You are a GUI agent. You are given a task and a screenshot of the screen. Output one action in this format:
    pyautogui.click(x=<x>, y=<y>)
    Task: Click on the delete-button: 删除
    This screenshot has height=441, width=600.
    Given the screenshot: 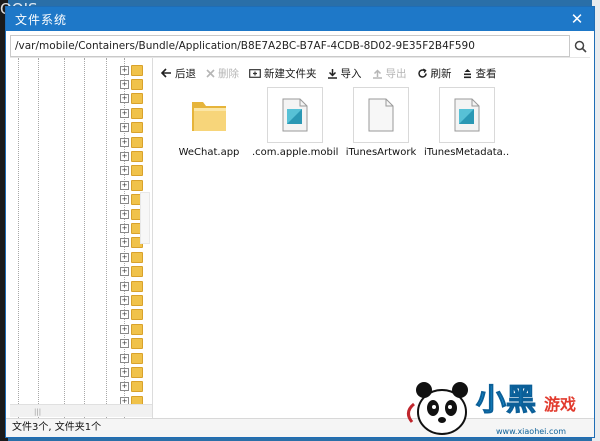 What is the action you would take?
    pyautogui.click(x=222, y=73)
    